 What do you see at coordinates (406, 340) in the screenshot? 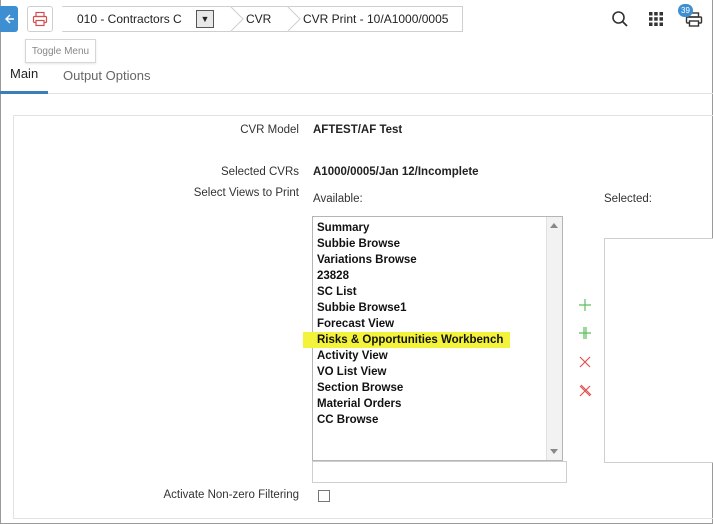
I see `list-item: Risks & Opportunities Workbench` at bounding box center [406, 340].